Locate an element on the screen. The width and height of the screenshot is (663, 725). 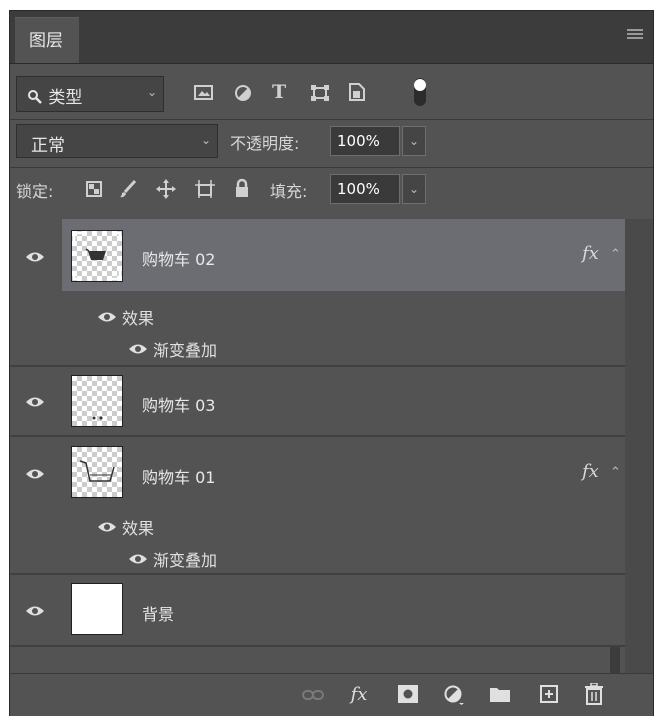
lock-position-icon is located at coordinates (166, 189).